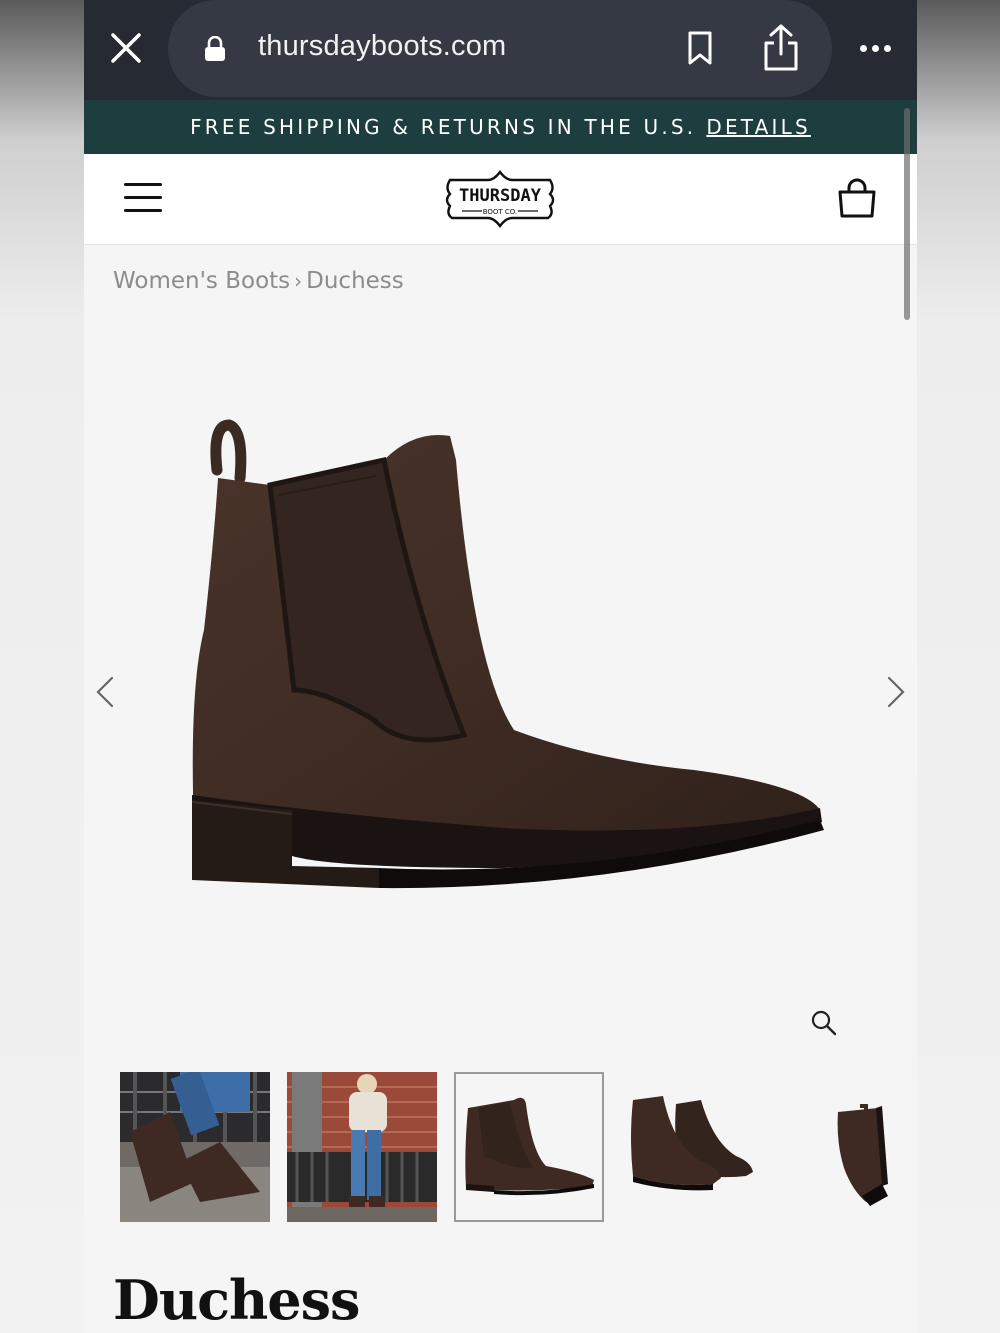  What do you see at coordinates (896, 692) in the screenshot?
I see `chevron-right-icon` at bounding box center [896, 692].